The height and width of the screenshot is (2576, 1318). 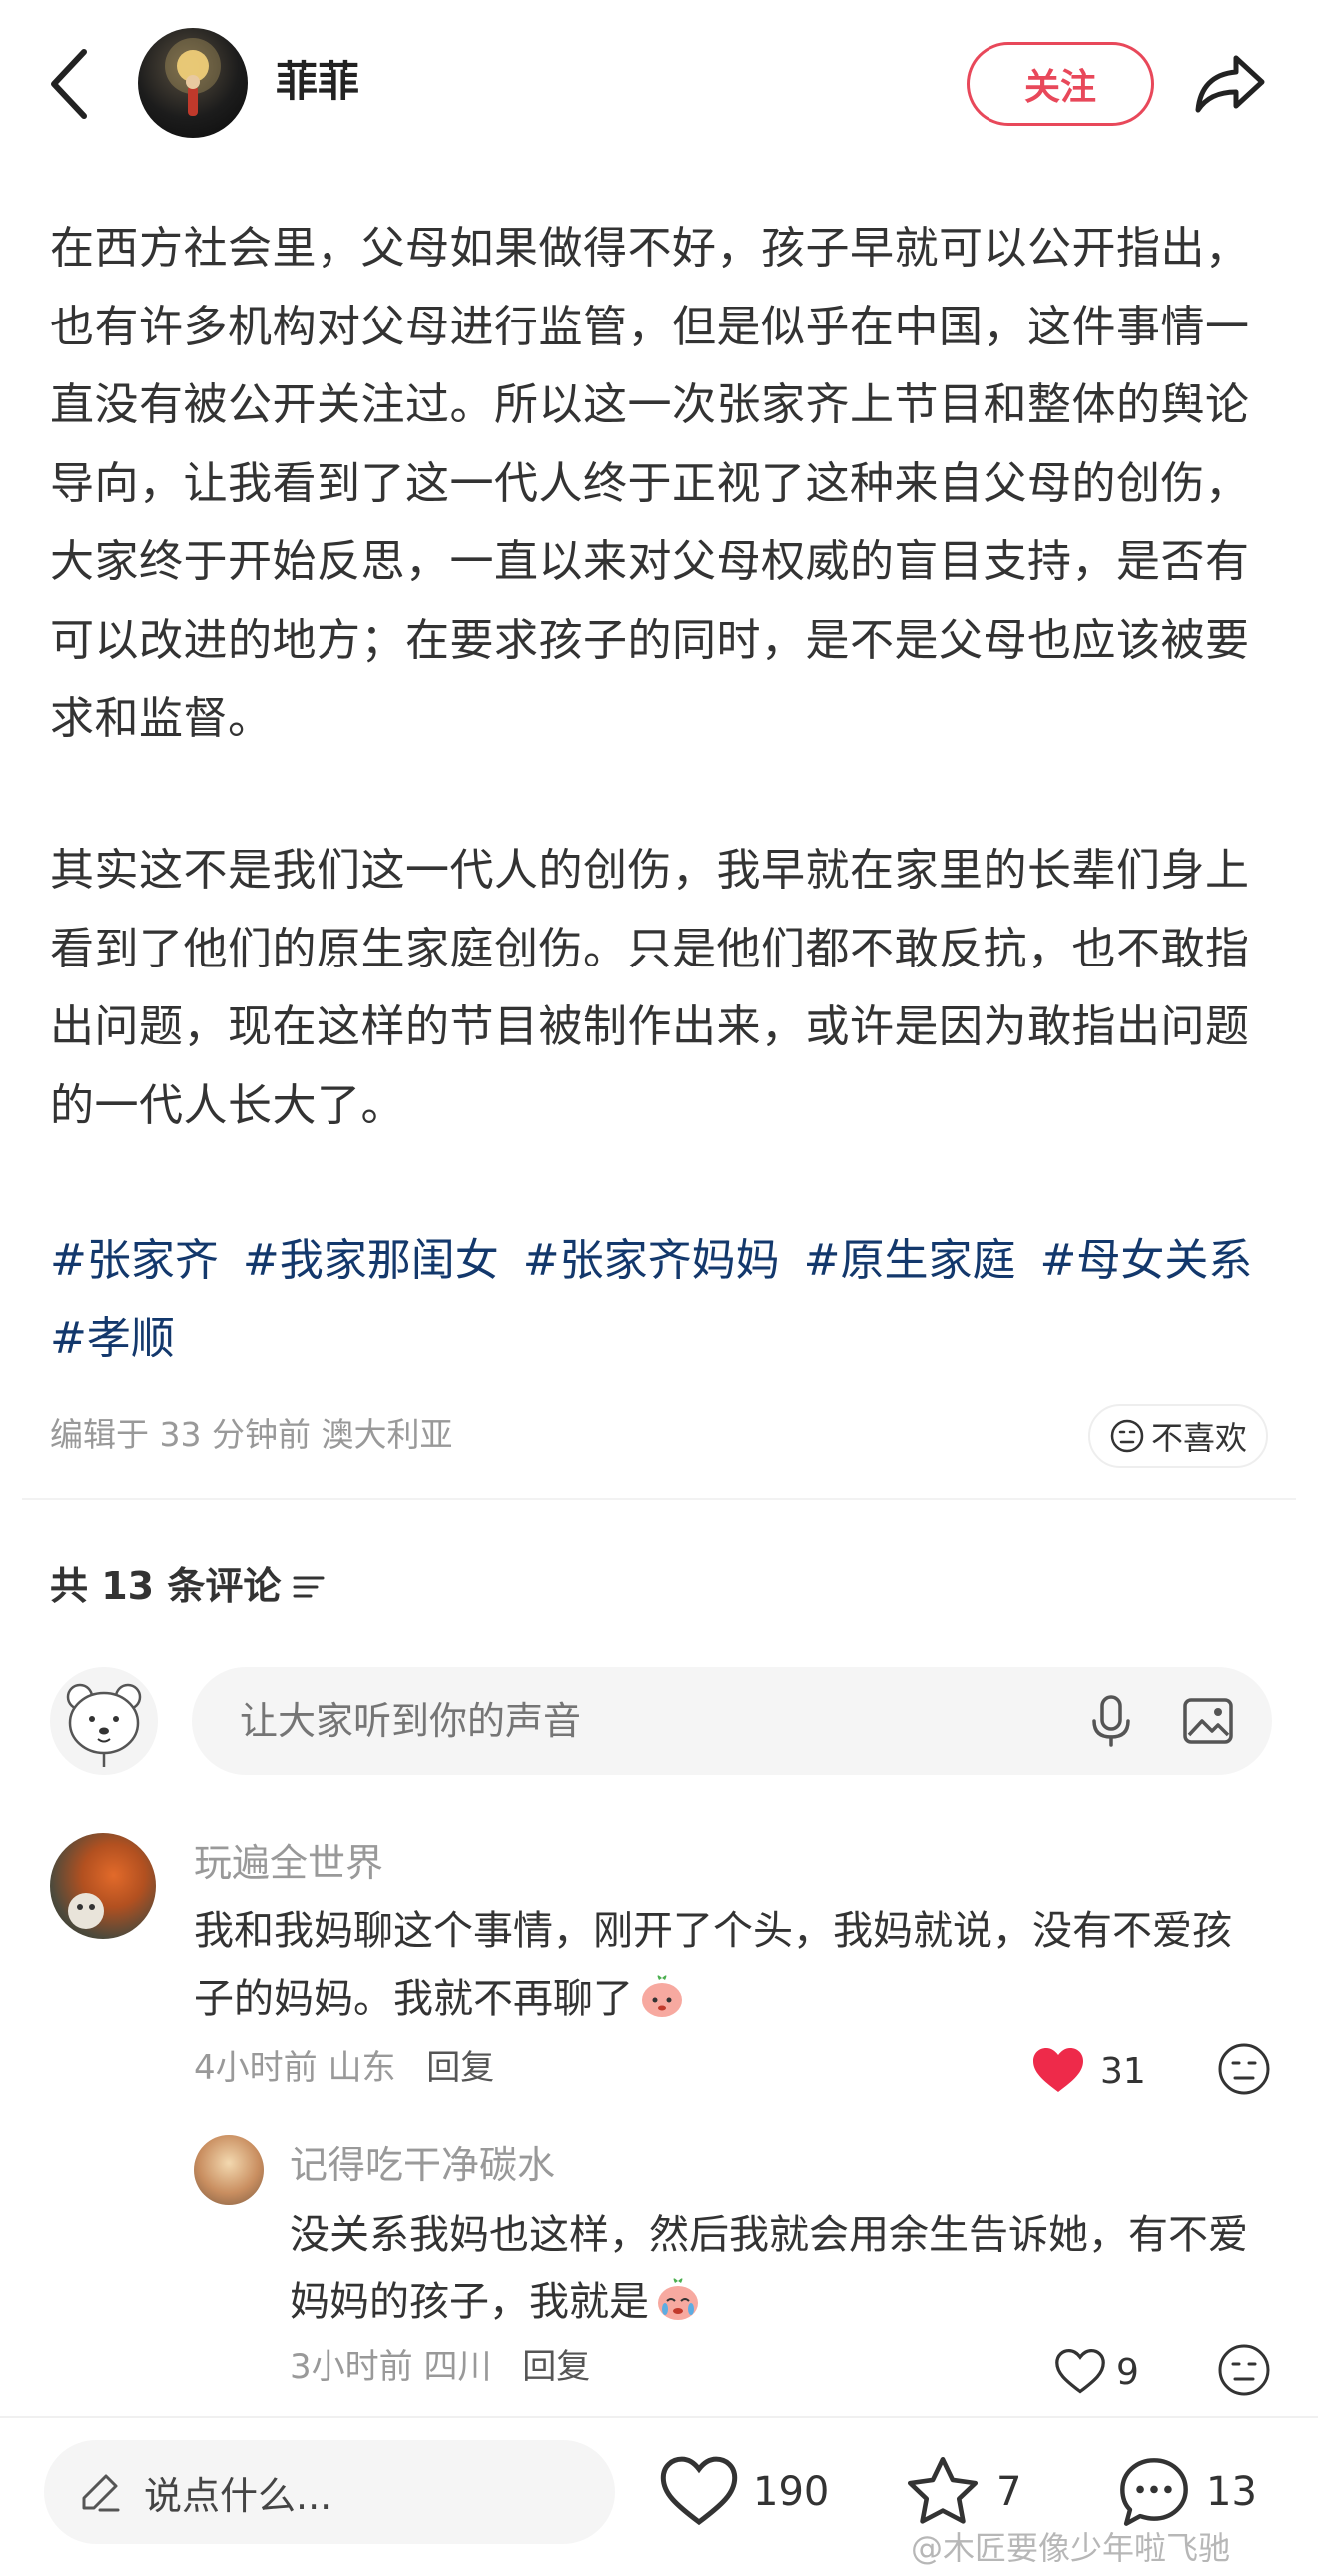 I want to click on watermark-text: @木匠要像少年啦飞驰, so click(x=1071, y=2548).